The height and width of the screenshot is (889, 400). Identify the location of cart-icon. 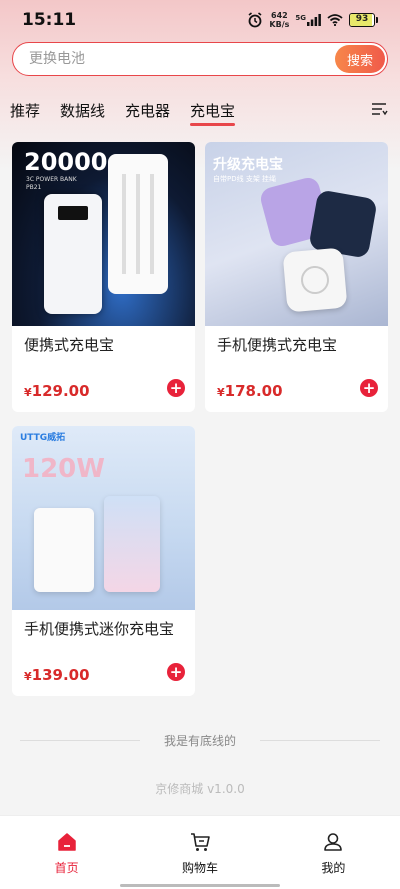
(200, 842).